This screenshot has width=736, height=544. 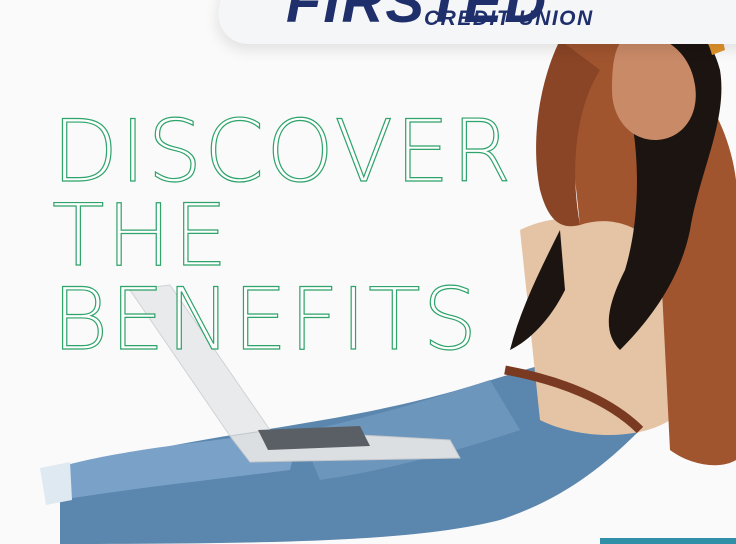 What do you see at coordinates (265, 320) in the screenshot?
I see `headline-line-3: BENEFITS` at bounding box center [265, 320].